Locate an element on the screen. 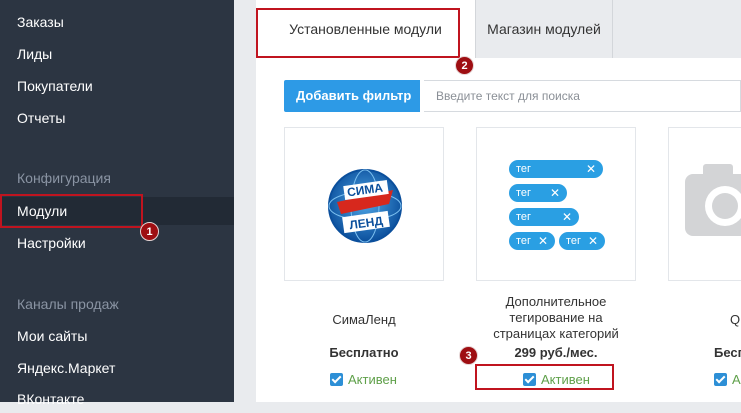  module-name-simaland: СимаЛенд is located at coordinates (364, 320).